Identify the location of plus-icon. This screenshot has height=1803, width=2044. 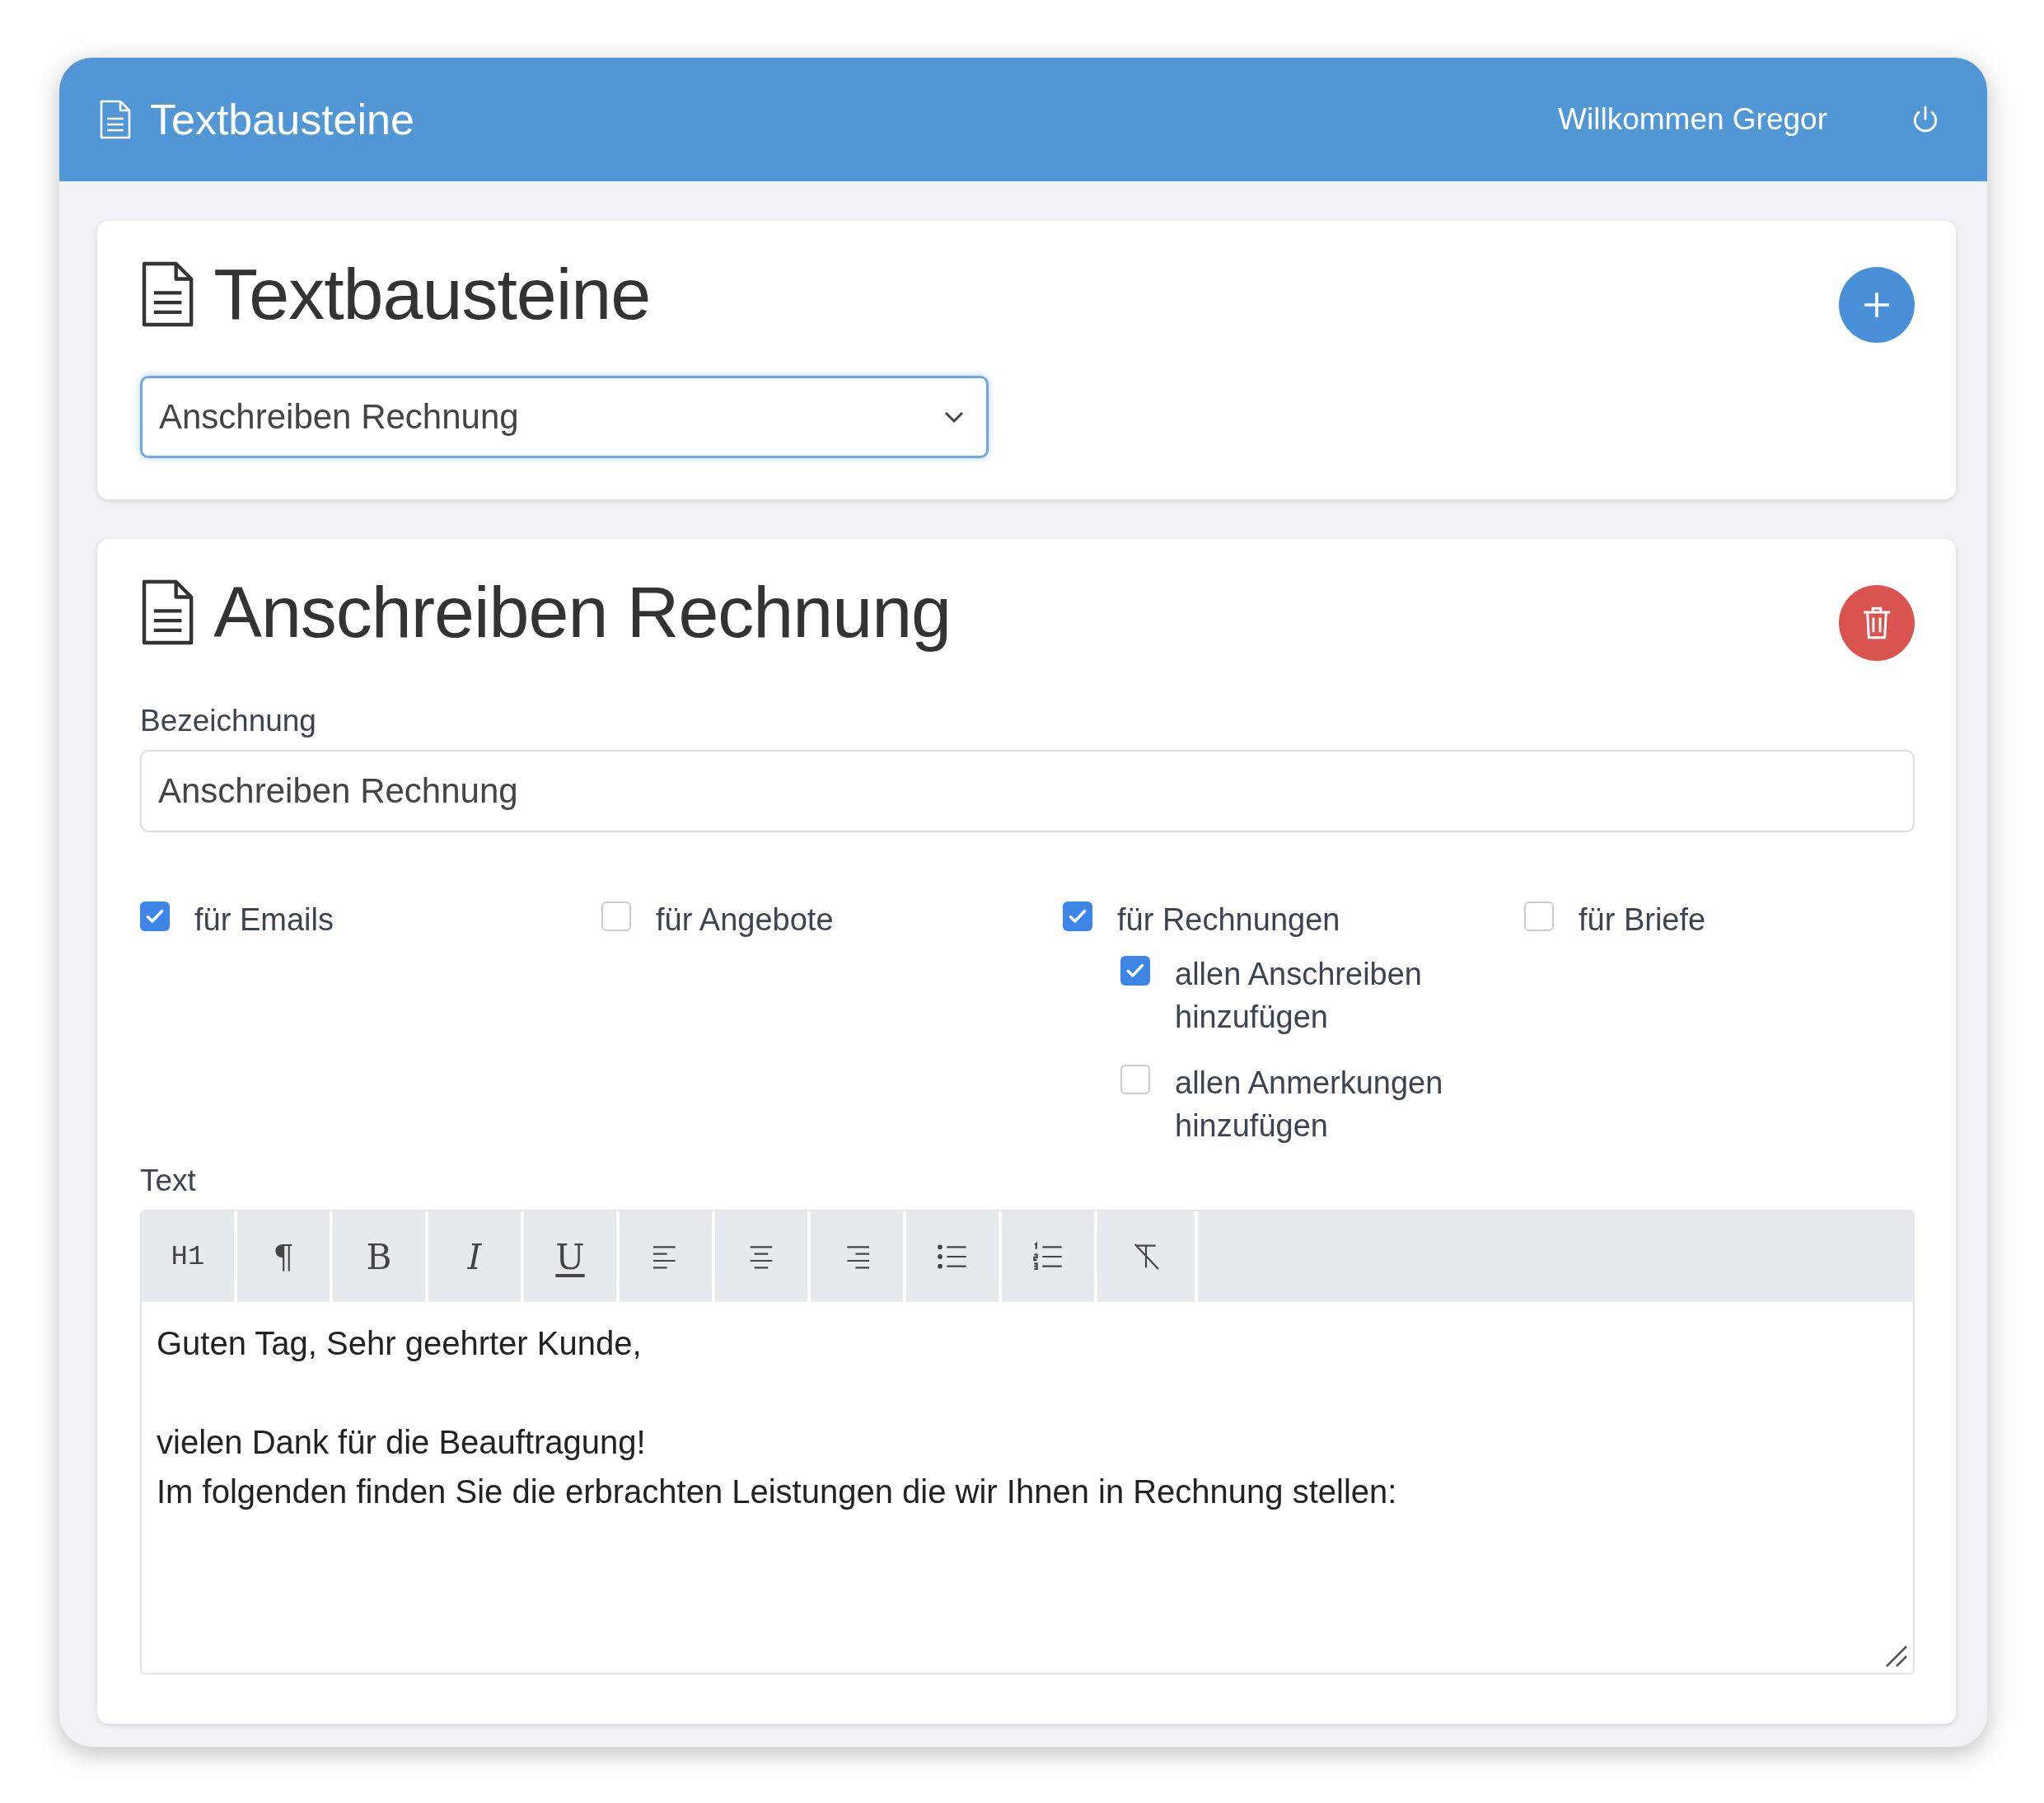
(1877, 305).